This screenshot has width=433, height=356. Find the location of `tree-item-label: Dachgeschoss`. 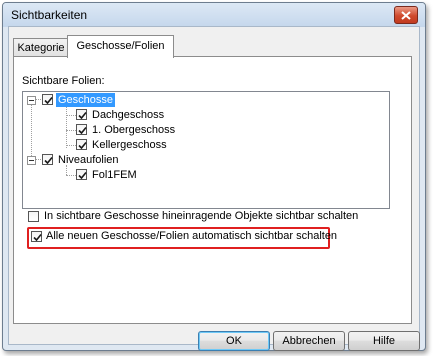

tree-item-label: Dachgeschoss is located at coordinates (128, 115).